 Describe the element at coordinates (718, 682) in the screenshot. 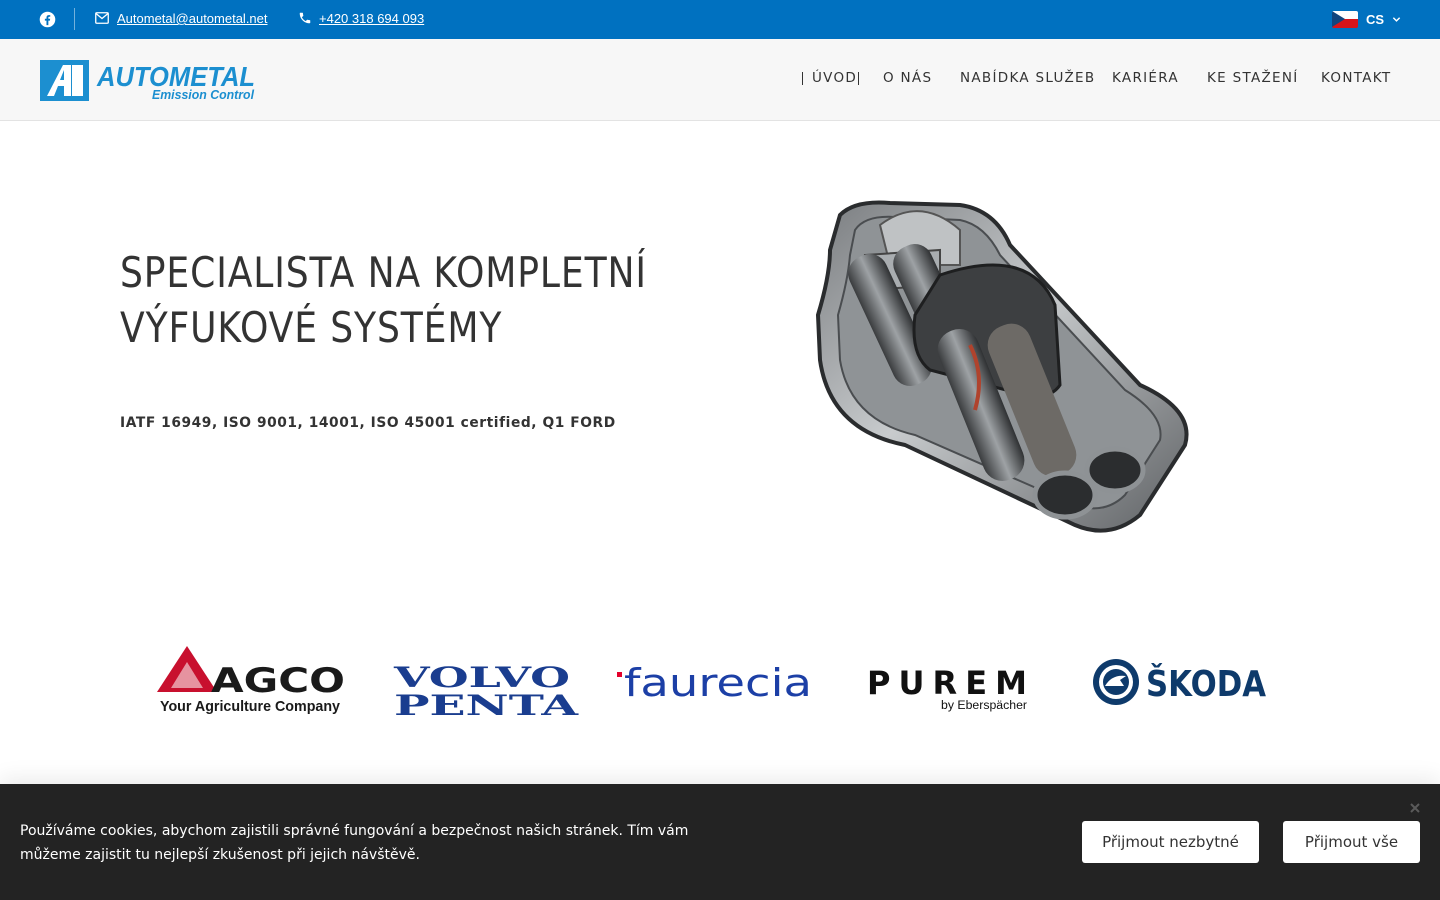

I see `faurecia-name: faurecia` at that location.